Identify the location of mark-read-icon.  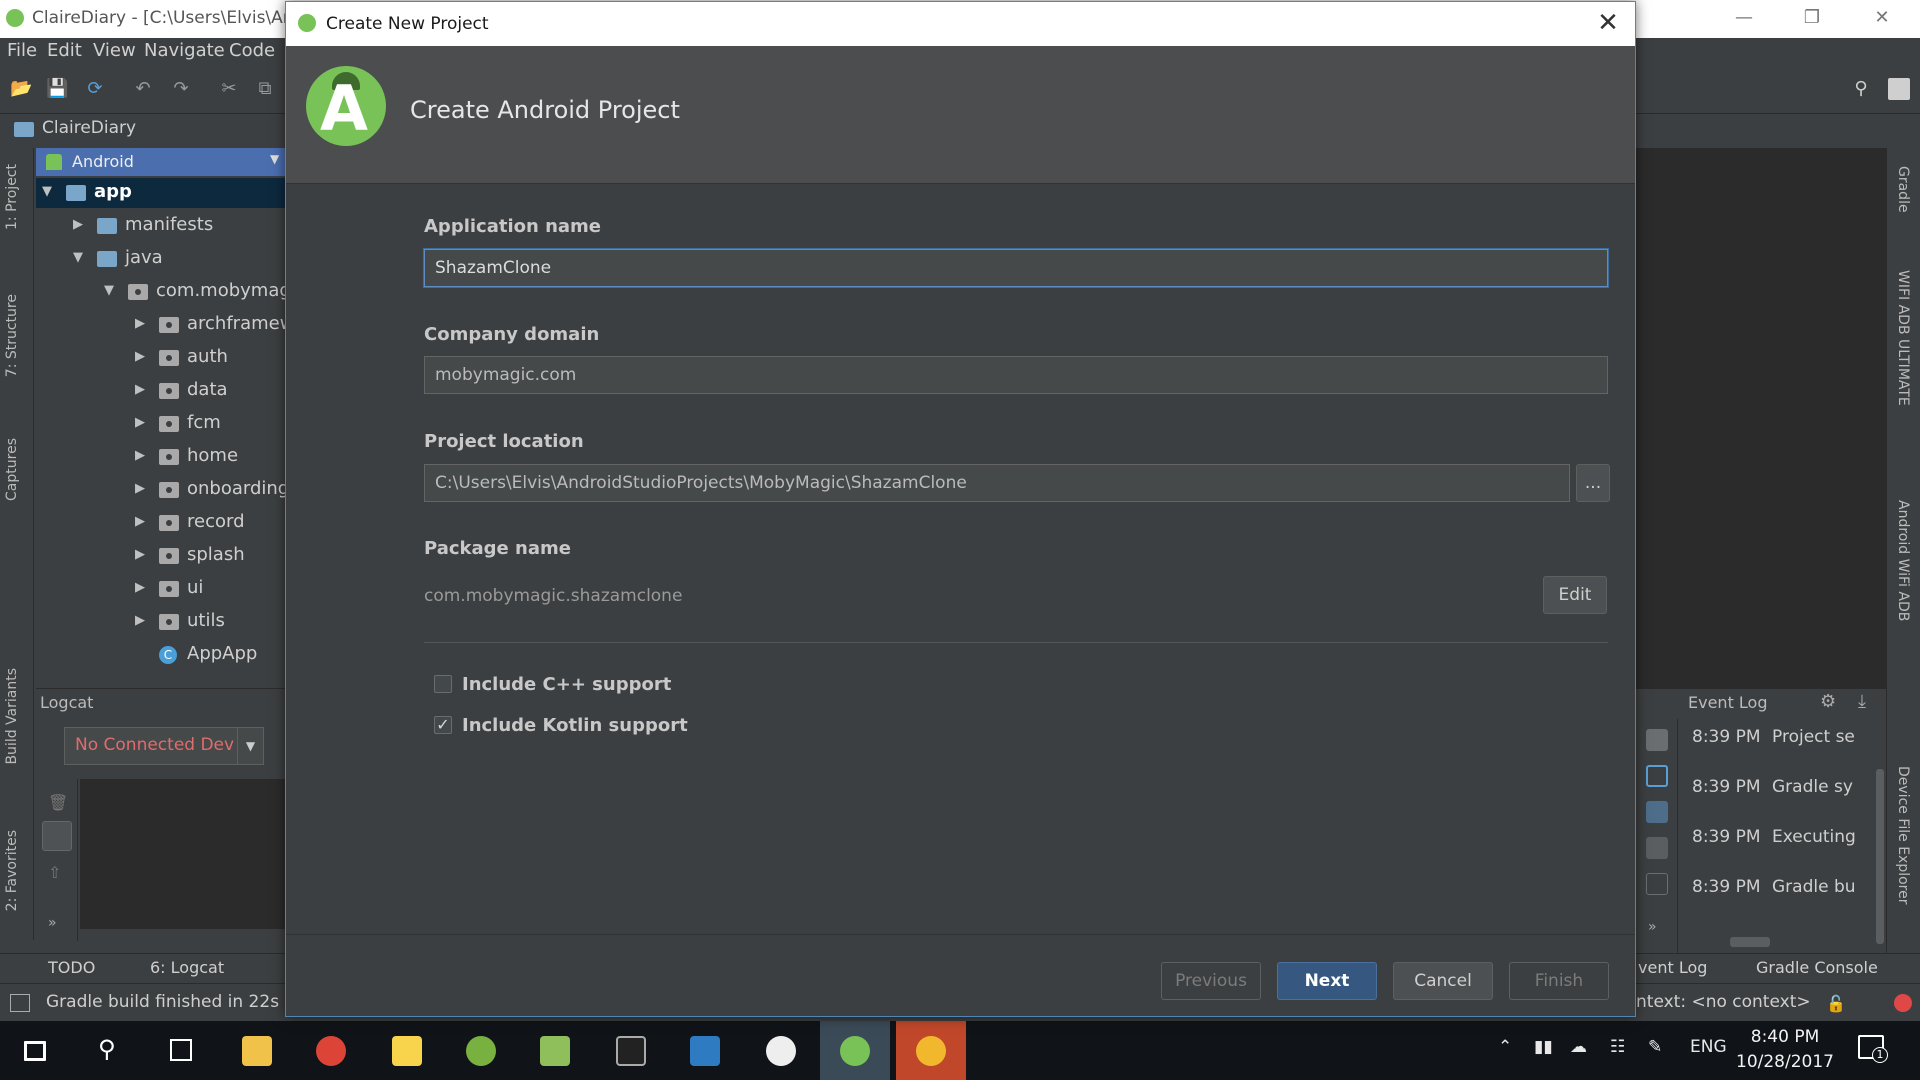
(1657, 884).